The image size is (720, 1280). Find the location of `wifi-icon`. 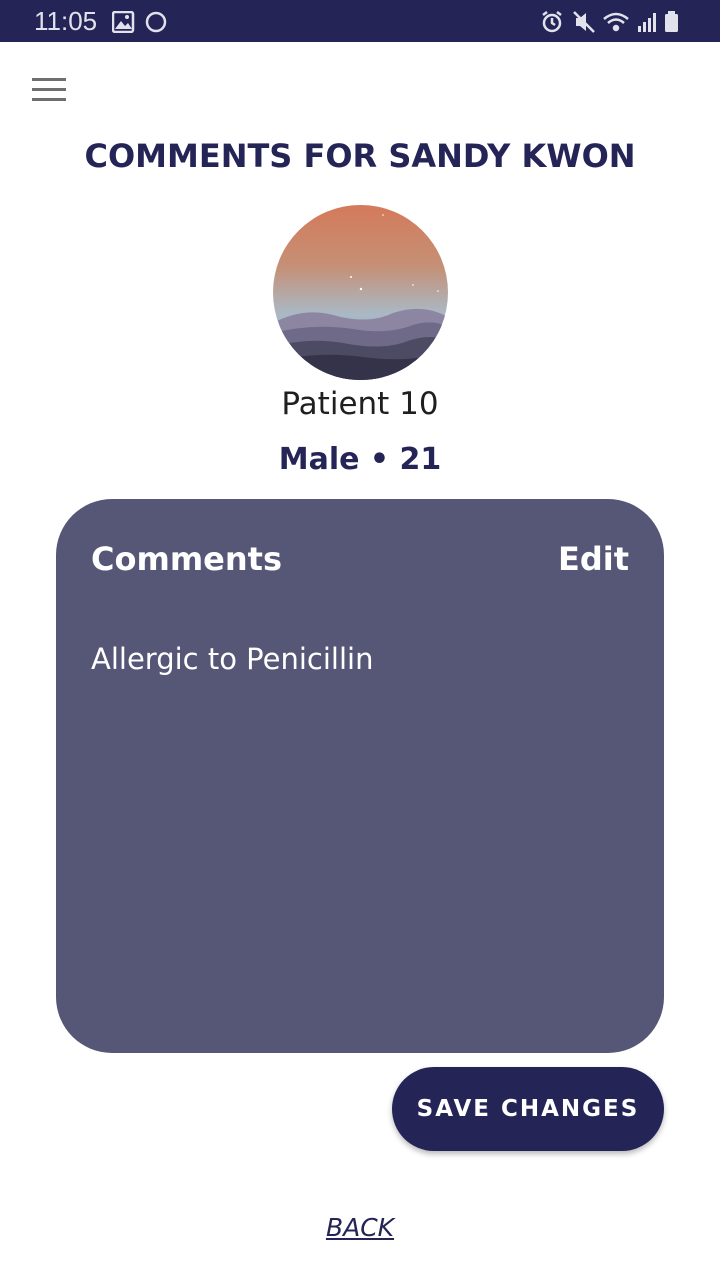

wifi-icon is located at coordinates (616, 22).